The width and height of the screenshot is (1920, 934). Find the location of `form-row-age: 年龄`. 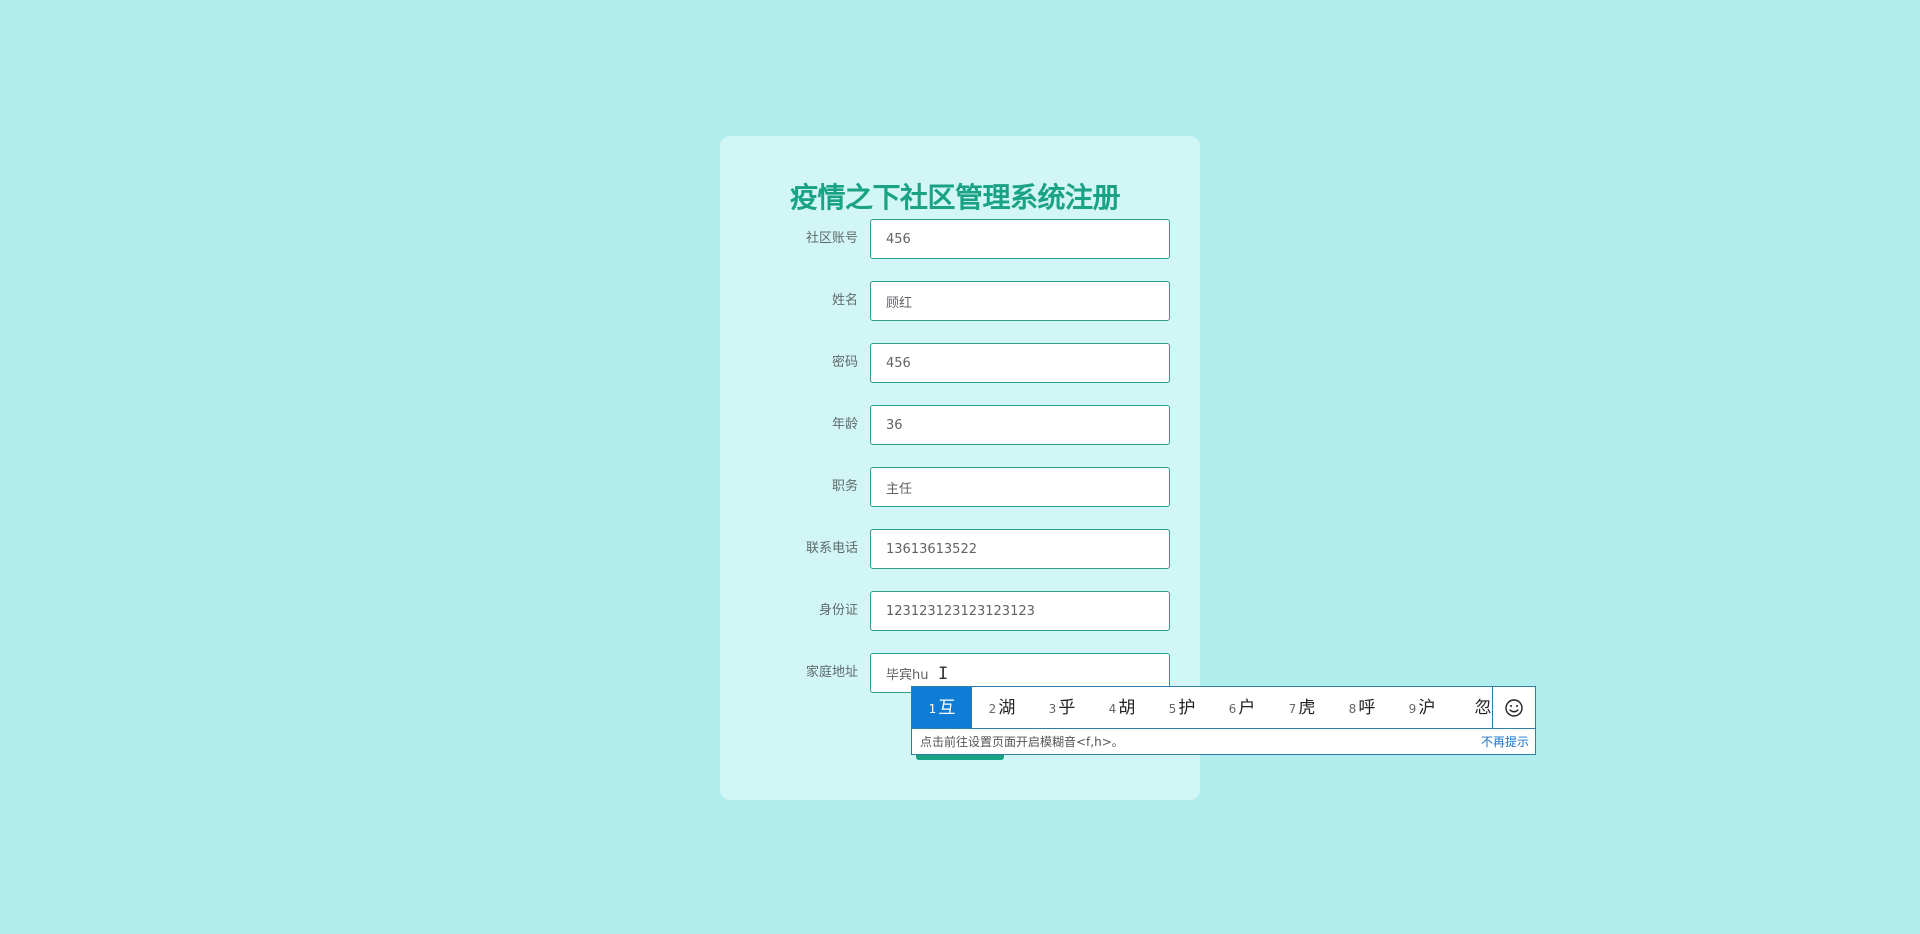

form-row-age: 年龄 is located at coordinates (960, 425).